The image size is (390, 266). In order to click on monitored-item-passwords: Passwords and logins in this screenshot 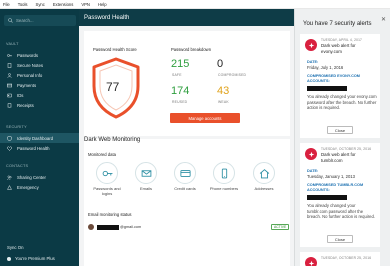, I will do `click(107, 179)`.